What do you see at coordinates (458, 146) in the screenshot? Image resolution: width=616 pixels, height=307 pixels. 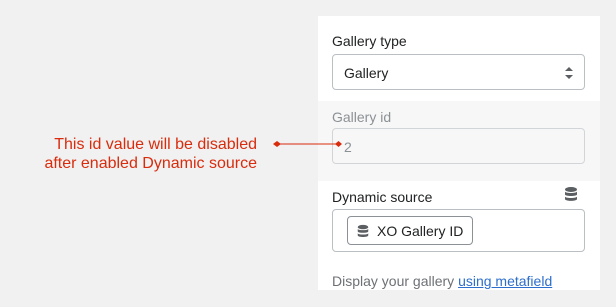 I see `gallery-id-input: 2` at bounding box center [458, 146].